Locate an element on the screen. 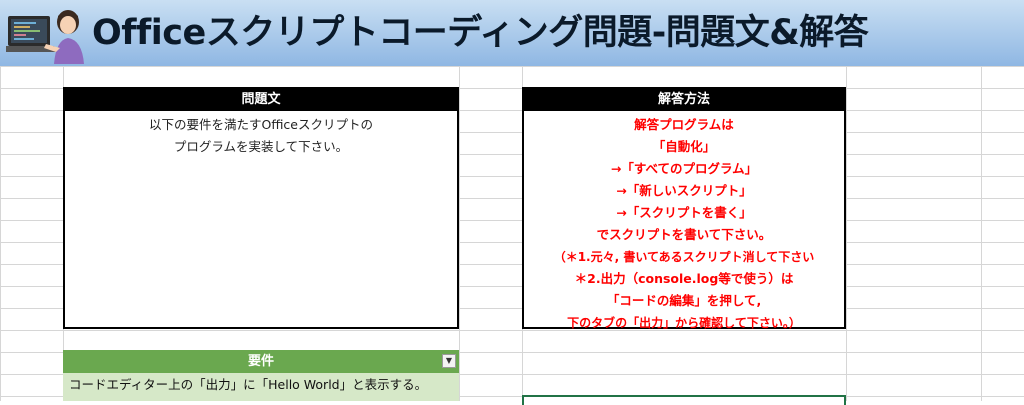 This screenshot has height=405, width=1024. person-at-laptop-icon is located at coordinates (45, 37).